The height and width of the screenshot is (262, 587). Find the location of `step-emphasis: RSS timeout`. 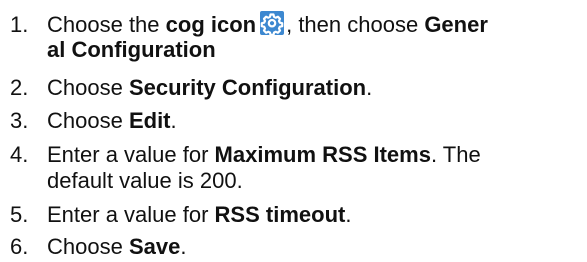

step-emphasis: RSS timeout is located at coordinates (280, 214).